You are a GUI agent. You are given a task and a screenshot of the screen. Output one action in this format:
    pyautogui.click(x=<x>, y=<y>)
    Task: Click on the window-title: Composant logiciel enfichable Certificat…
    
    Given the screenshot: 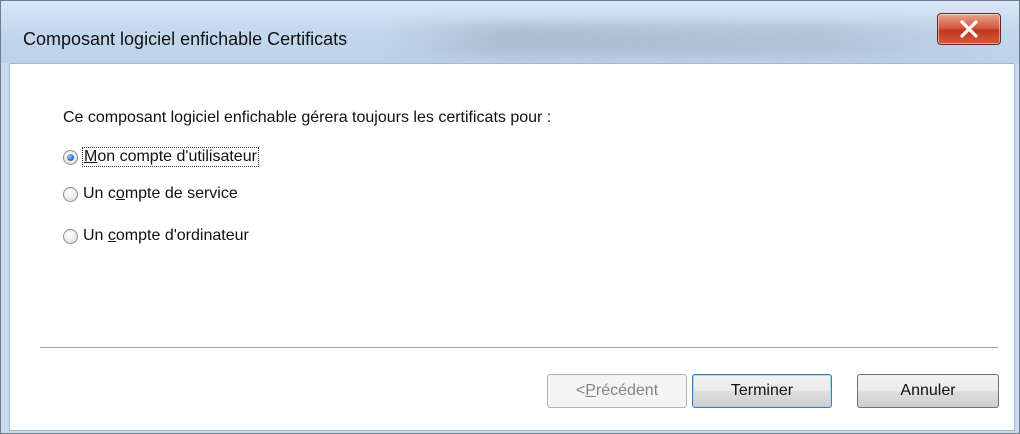 What is the action you would take?
    pyautogui.click(x=185, y=39)
    